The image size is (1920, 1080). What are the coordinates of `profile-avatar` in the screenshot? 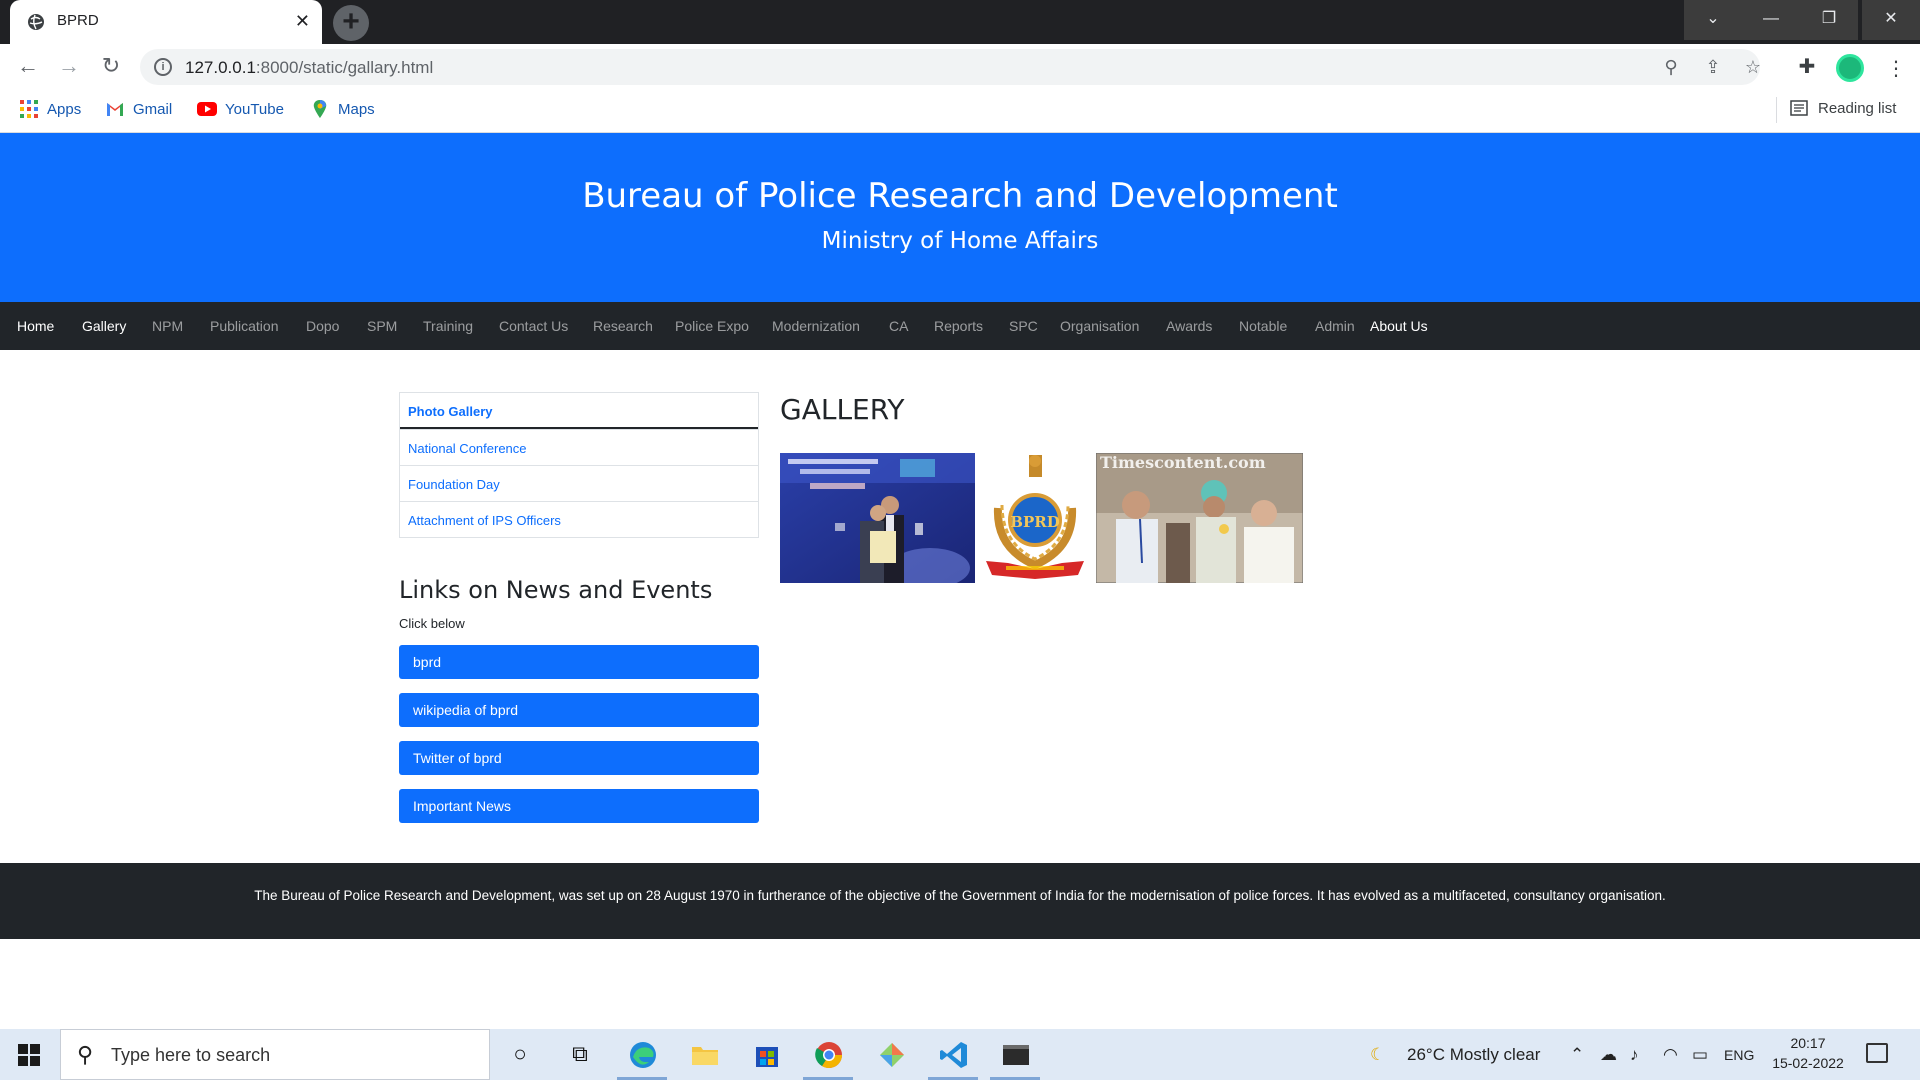 It's located at (1850, 68).